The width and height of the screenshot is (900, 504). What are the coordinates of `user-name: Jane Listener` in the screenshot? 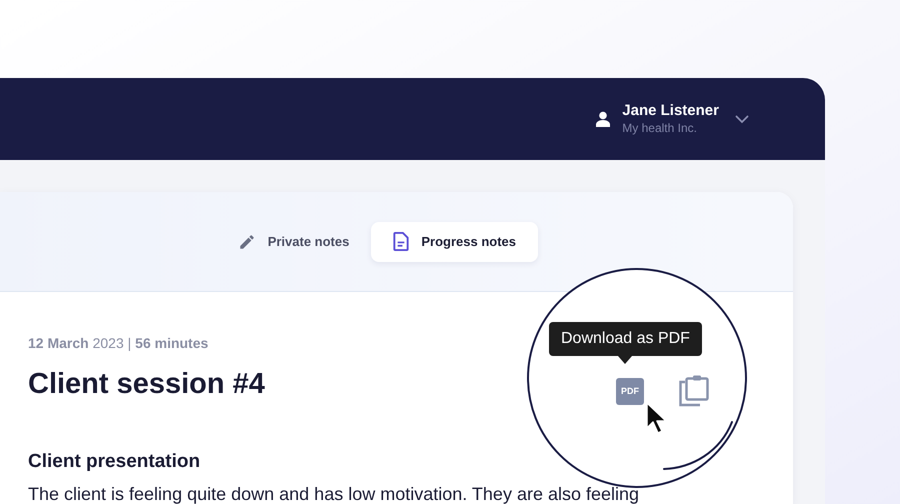 It's located at (670, 111).